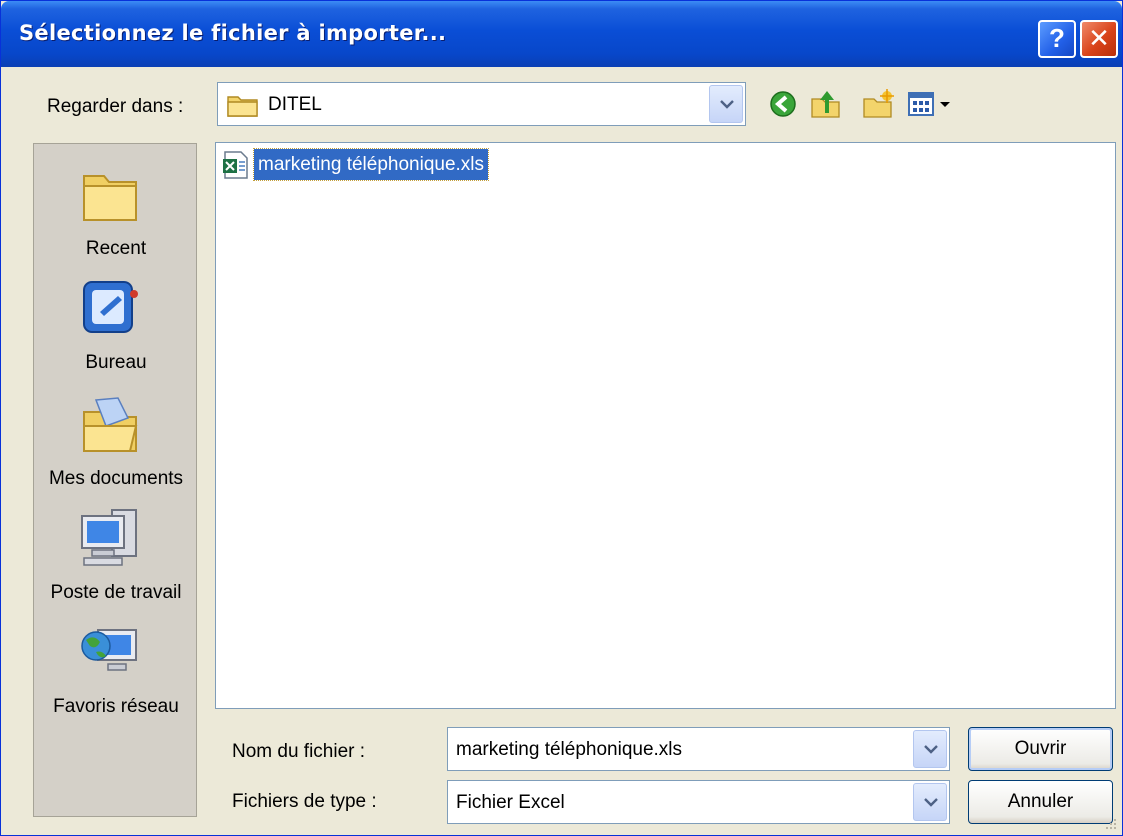 The image size is (1123, 836). What do you see at coordinates (1040, 802) in the screenshot?
I see `cancel-button: Annuler` at bounding box center [1040, 802].